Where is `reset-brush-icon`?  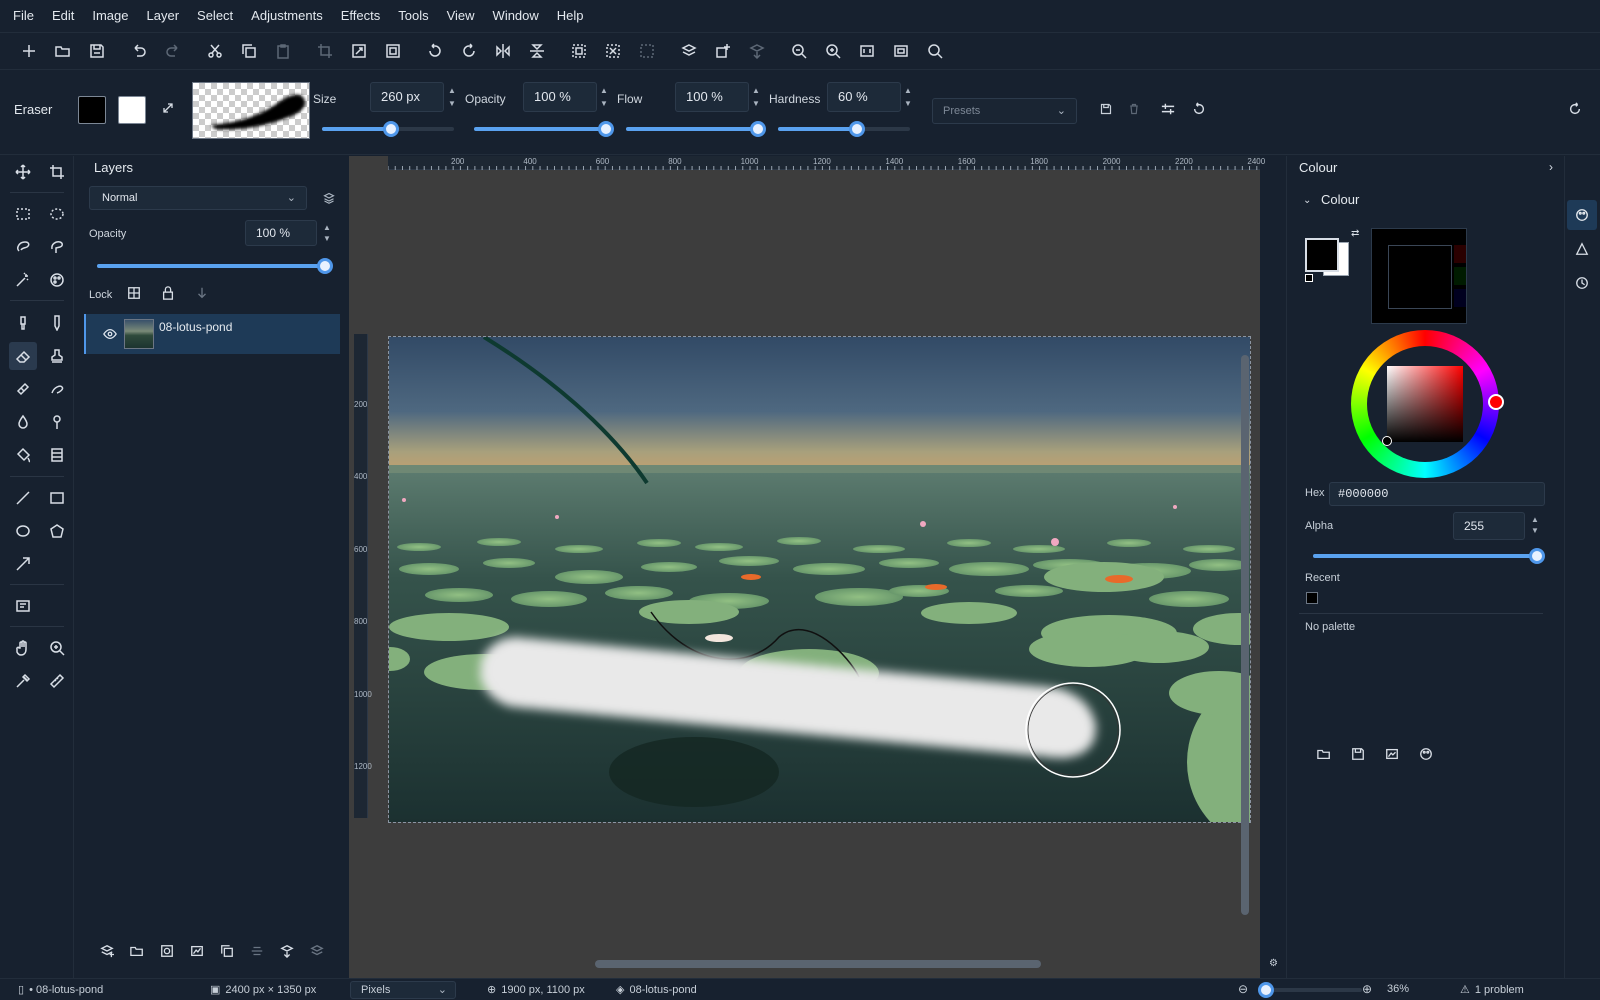 reset-brush-icon is located at coordinates (1199, 110).